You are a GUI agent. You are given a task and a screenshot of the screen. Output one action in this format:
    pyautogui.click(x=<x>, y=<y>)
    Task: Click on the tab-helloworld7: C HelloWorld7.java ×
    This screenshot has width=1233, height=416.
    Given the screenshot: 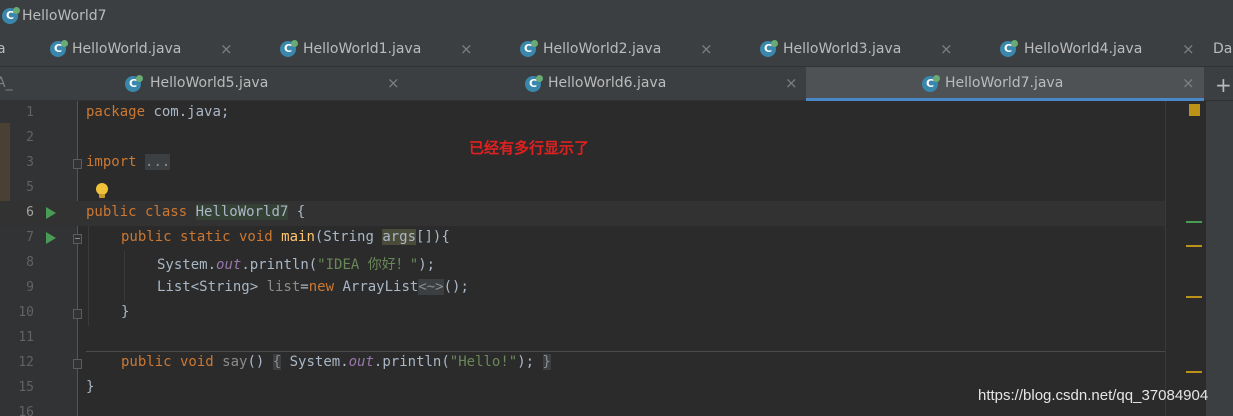 What is the action you would take?
    pyautogui.click(x=1005, y=84)
    